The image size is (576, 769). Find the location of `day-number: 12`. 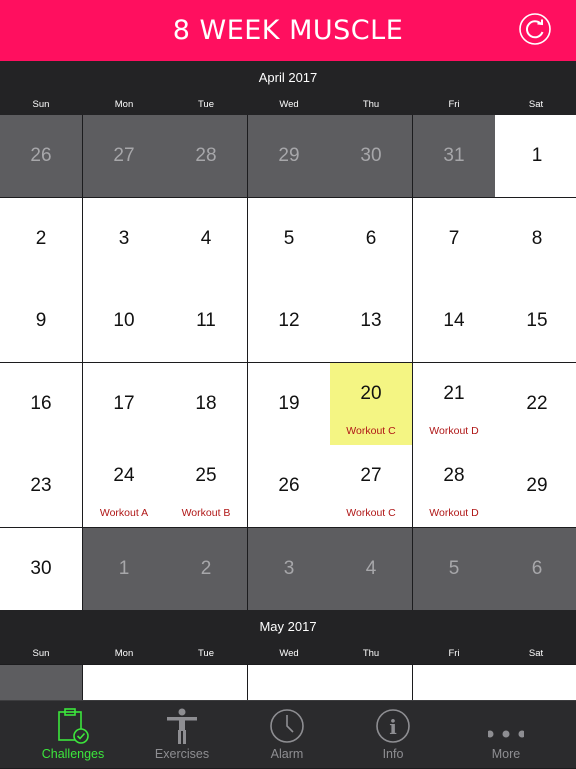

day-number: 12 is located at coordinates (289, 320).